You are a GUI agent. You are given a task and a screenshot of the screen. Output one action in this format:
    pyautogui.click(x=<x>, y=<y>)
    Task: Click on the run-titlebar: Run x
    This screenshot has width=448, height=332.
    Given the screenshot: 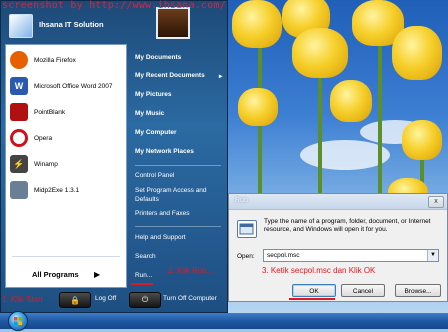 What is the action you would take?
    pyautogui.click(x=338, y=202)
    